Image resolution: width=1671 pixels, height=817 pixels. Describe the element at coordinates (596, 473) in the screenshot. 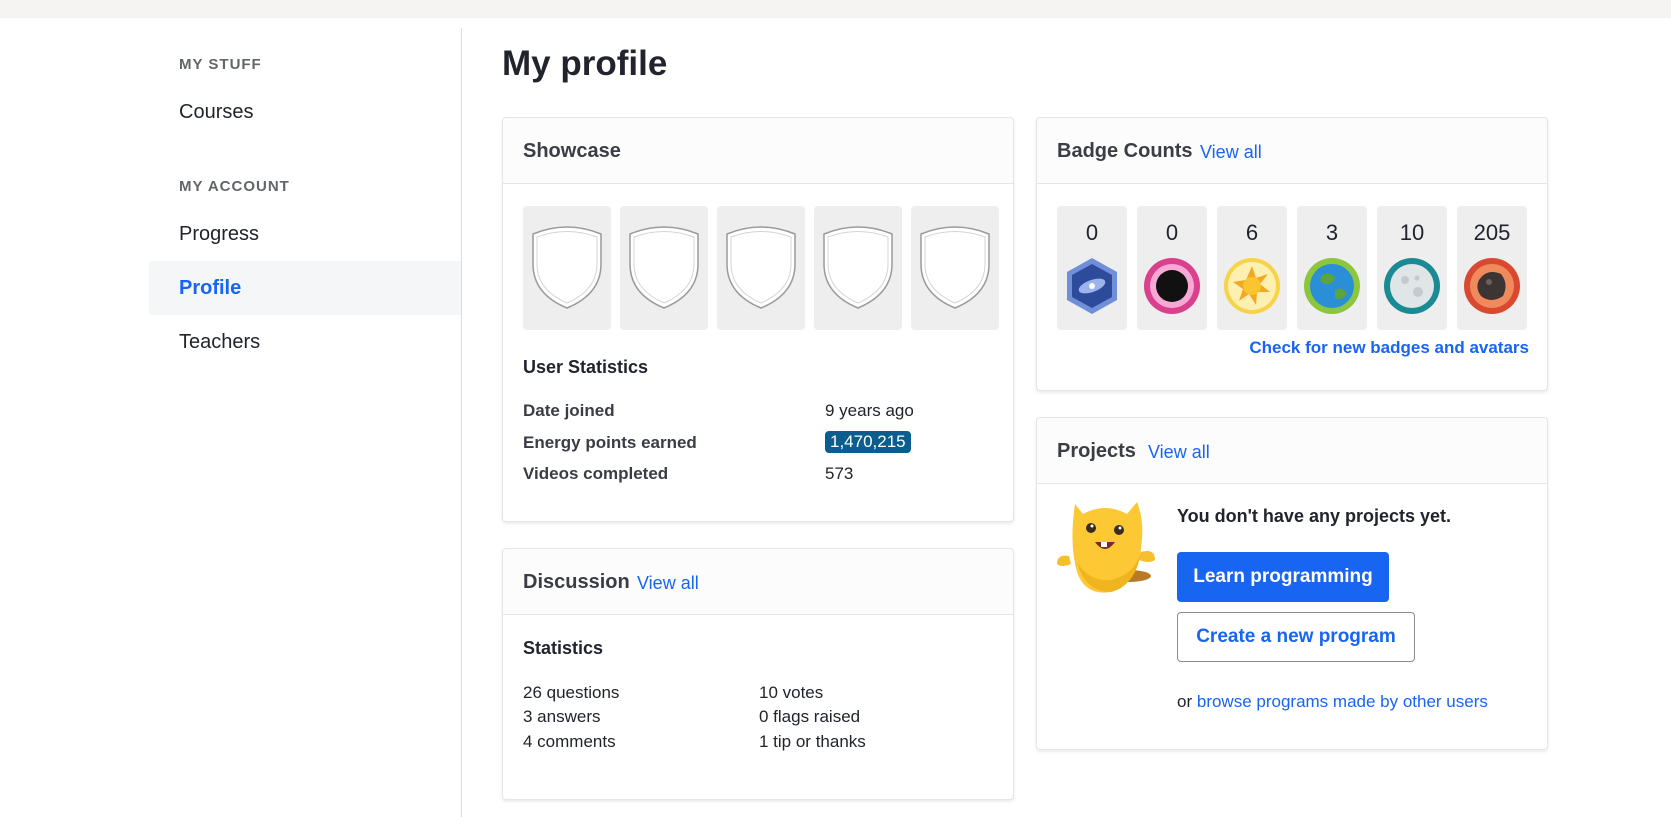

I see `videos-completed-label: Videos completed` at that location.